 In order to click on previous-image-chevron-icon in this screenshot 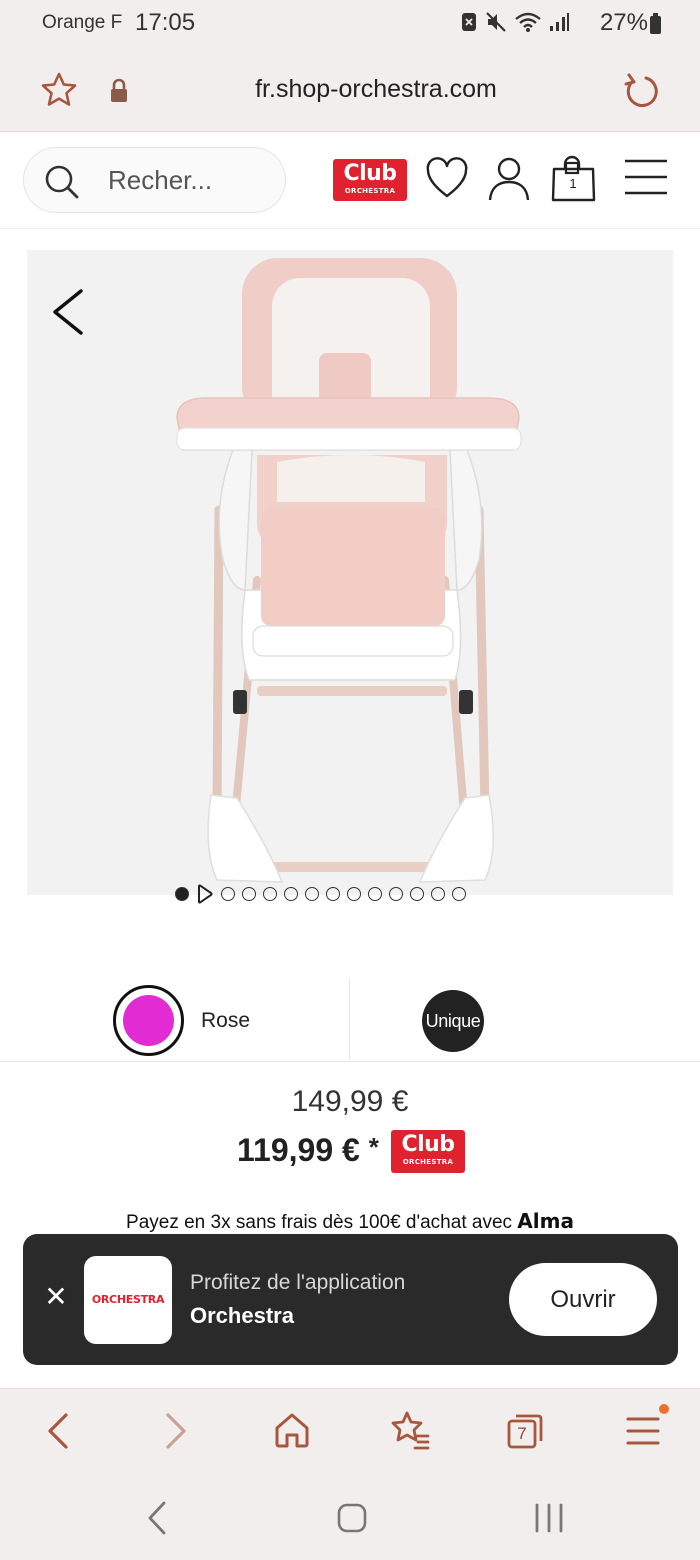, I will do `click(67, 312)`.